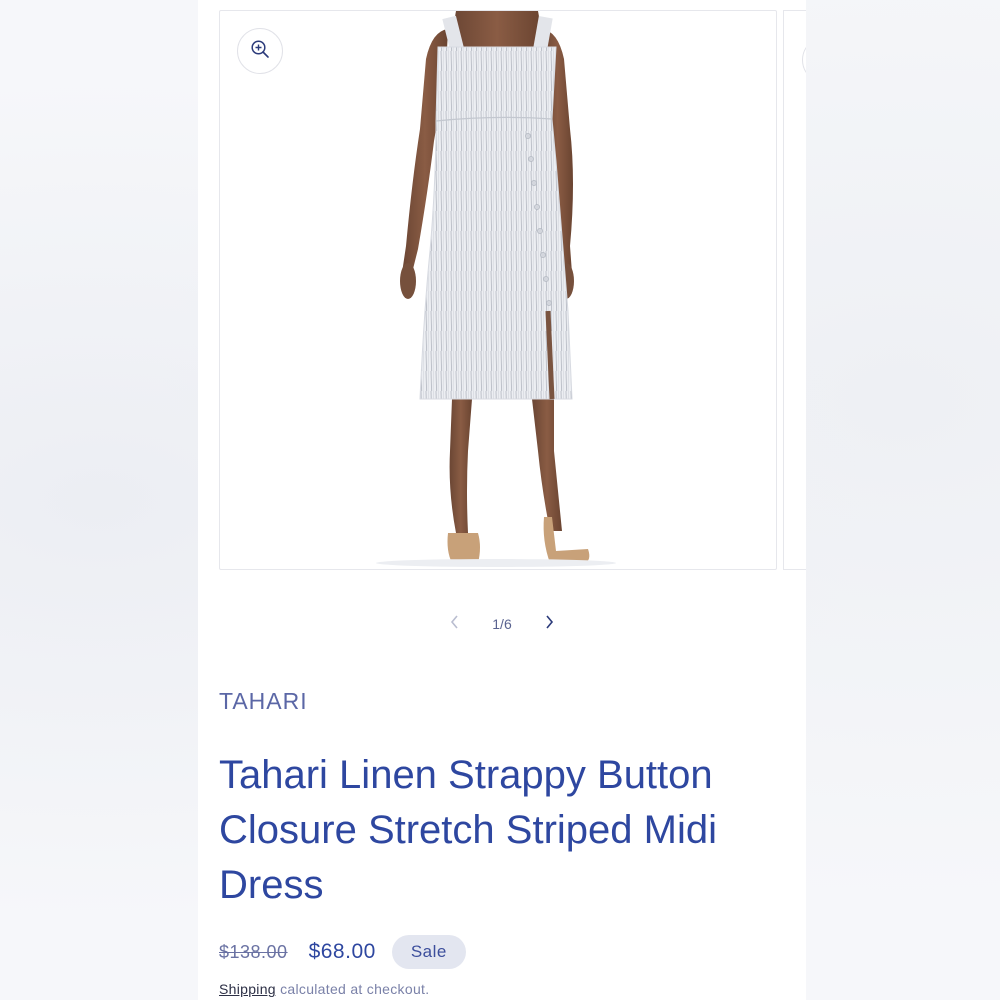 The height and width of the screenshot is (1000, 1000). What do you see at coordinates (428, 952) in the screenshot?
I see `sale-badge: Sale` at bounding box center [428, 952].